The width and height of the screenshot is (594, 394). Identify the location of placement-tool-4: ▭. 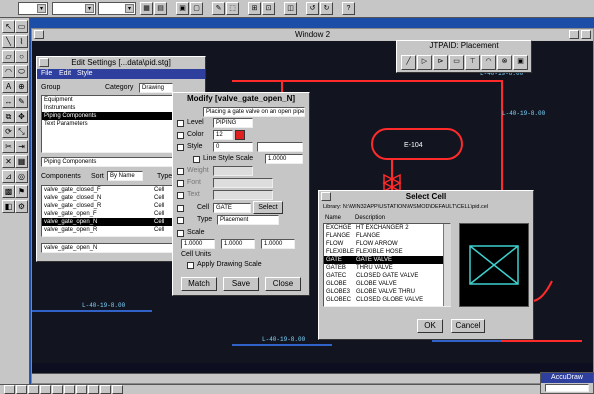
(456, 62).